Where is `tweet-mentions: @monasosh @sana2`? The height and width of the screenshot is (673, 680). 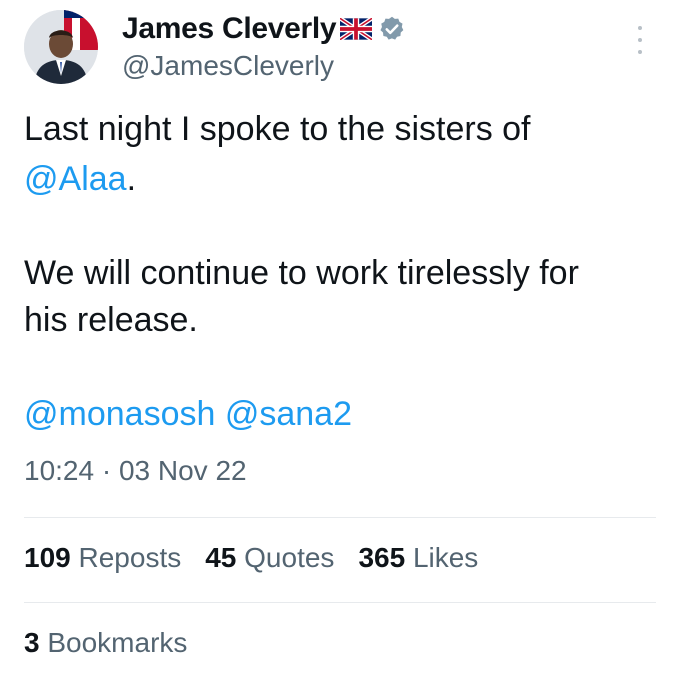 tweet-mentions: @monasosh @sana2 is located at coordinates (188, 414).